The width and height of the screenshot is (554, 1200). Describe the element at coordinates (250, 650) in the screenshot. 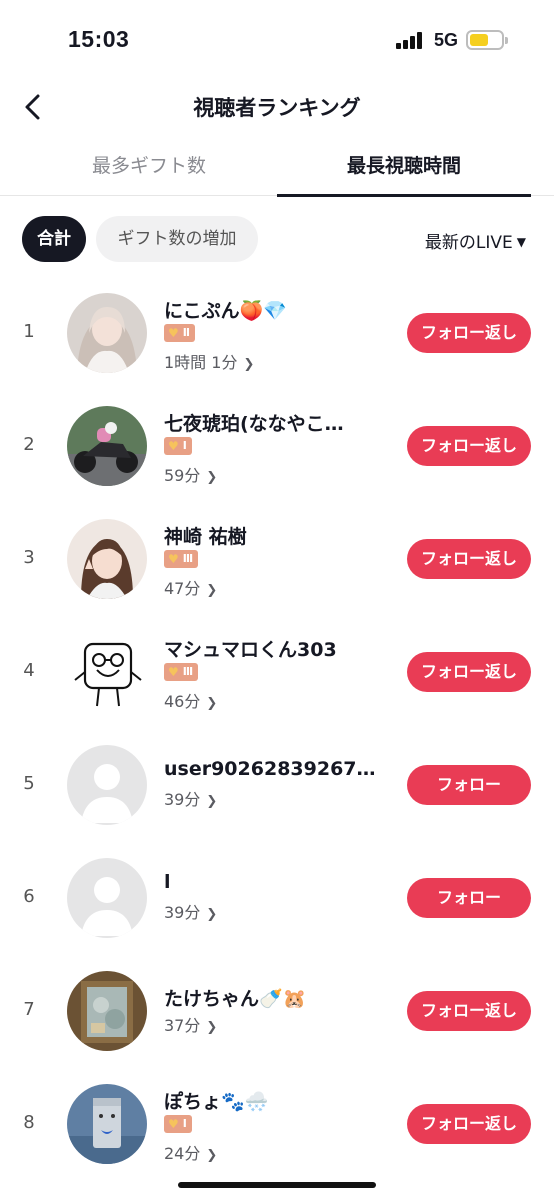

I see `viewer-name: マシュマロくん303` at that location.